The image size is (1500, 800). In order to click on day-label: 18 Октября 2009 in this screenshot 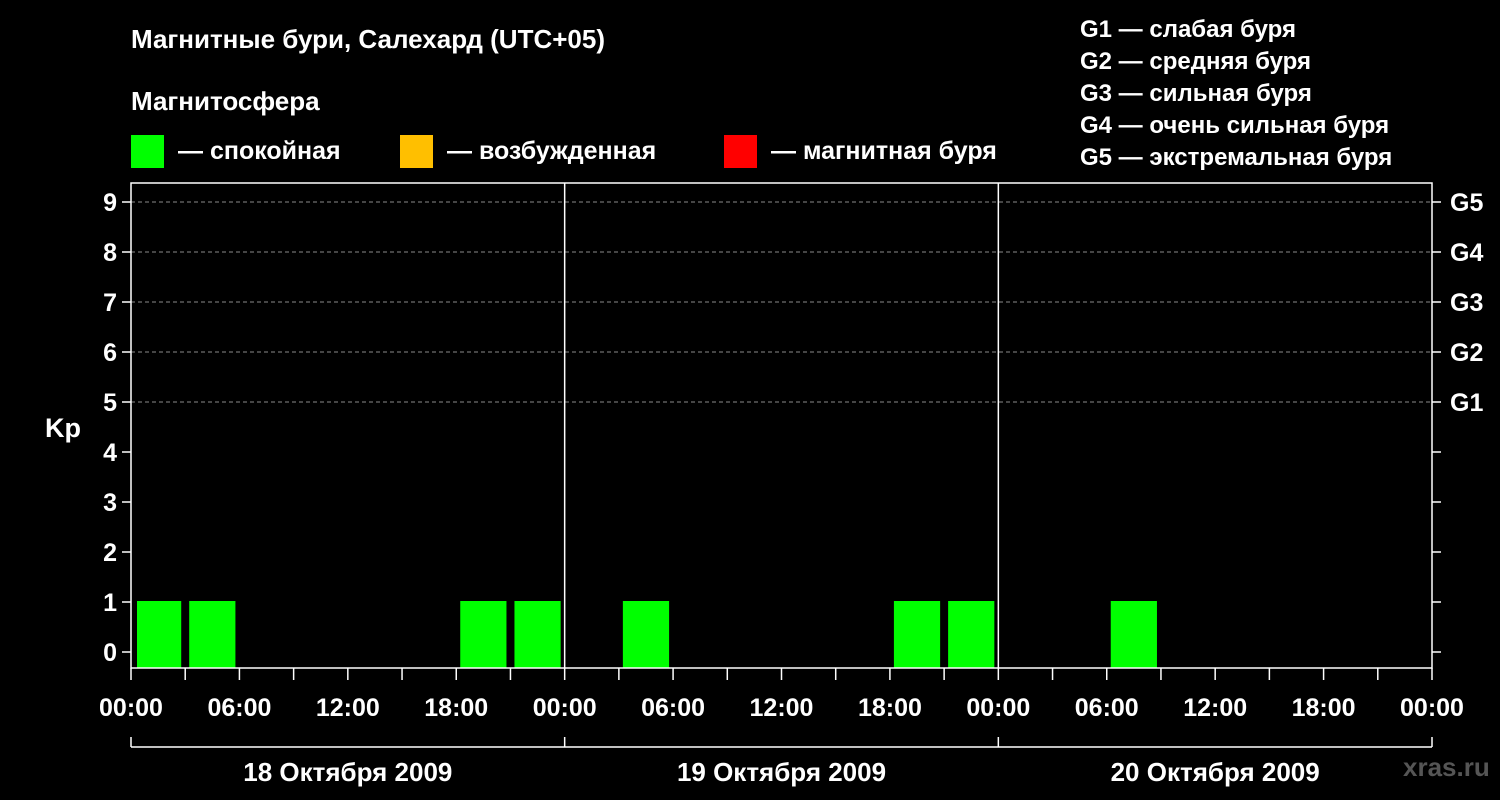, I will do `click(347, 772)`.